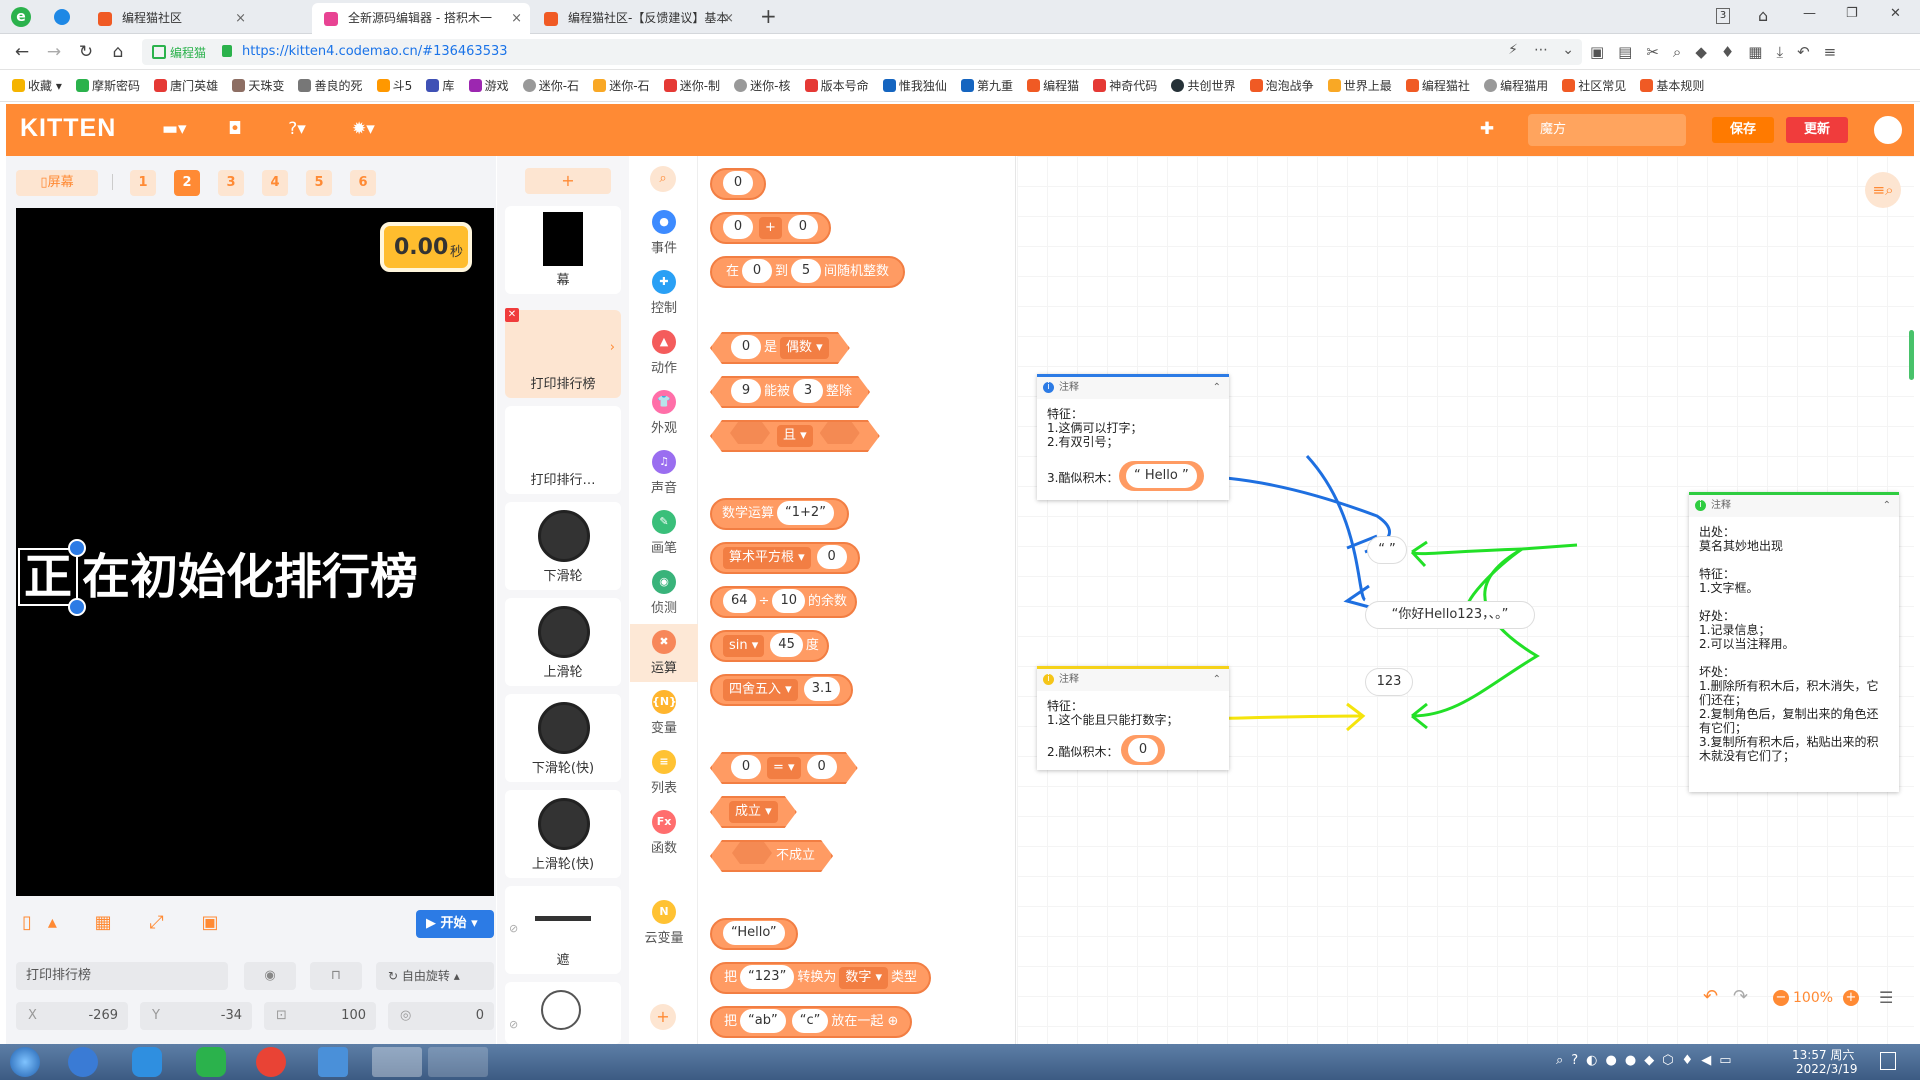 The width and height of the screenshot is (1920, 1080). I want to click on mod-block: 64 ÷ 10 的余数, so click(784, 602).